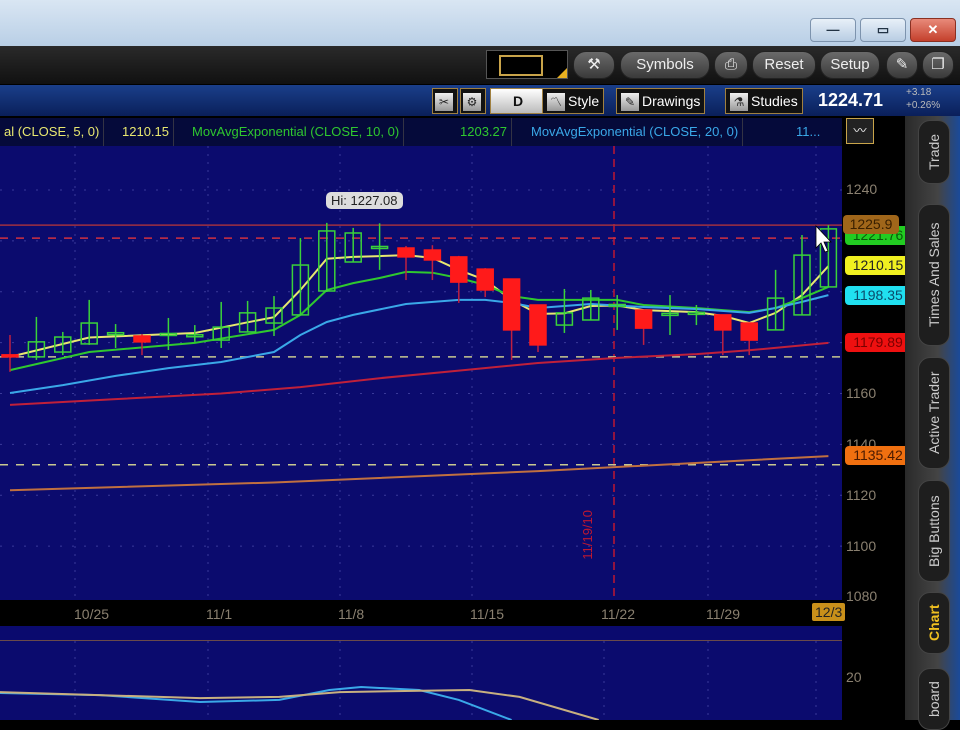 Image resolution: width=960 pixels, height=730 pixels. What do you see at coordinates (829, 612) in the screenshot?
I see `current-date-label: 12/3` at bounding box center [829, 612].